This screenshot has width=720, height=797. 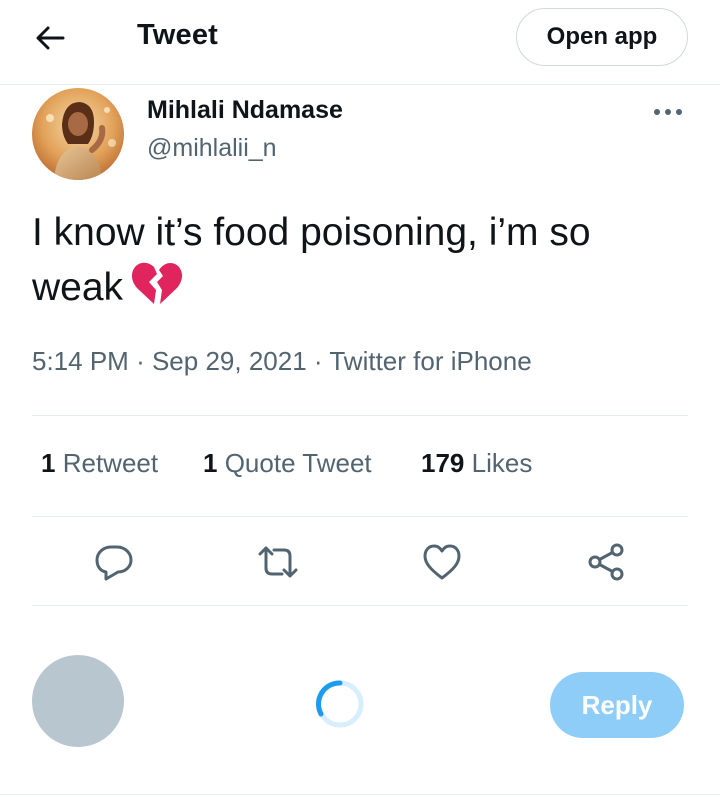 I want to click on author-handle: @mihlalii_n, so click(x=212, y=148).